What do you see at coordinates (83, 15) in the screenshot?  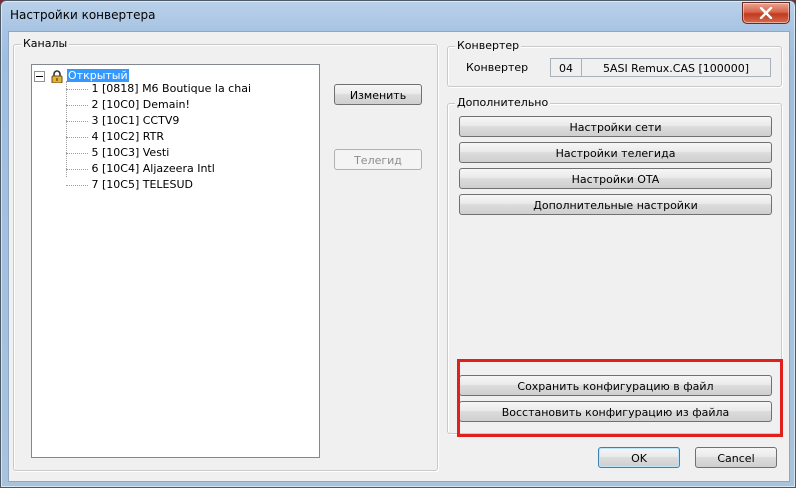 I see `window-title: Настройки конвертера` at bounding box center [83, 15].